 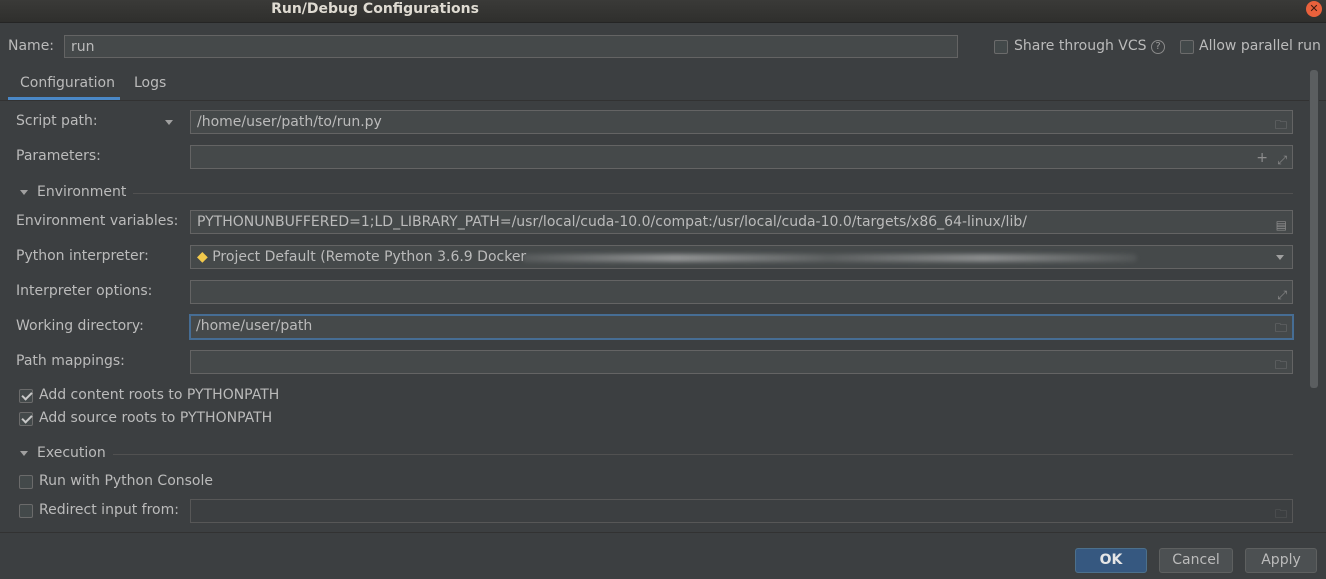 I want to click on redirect-input-checkbox, so click(x=26, y=511).